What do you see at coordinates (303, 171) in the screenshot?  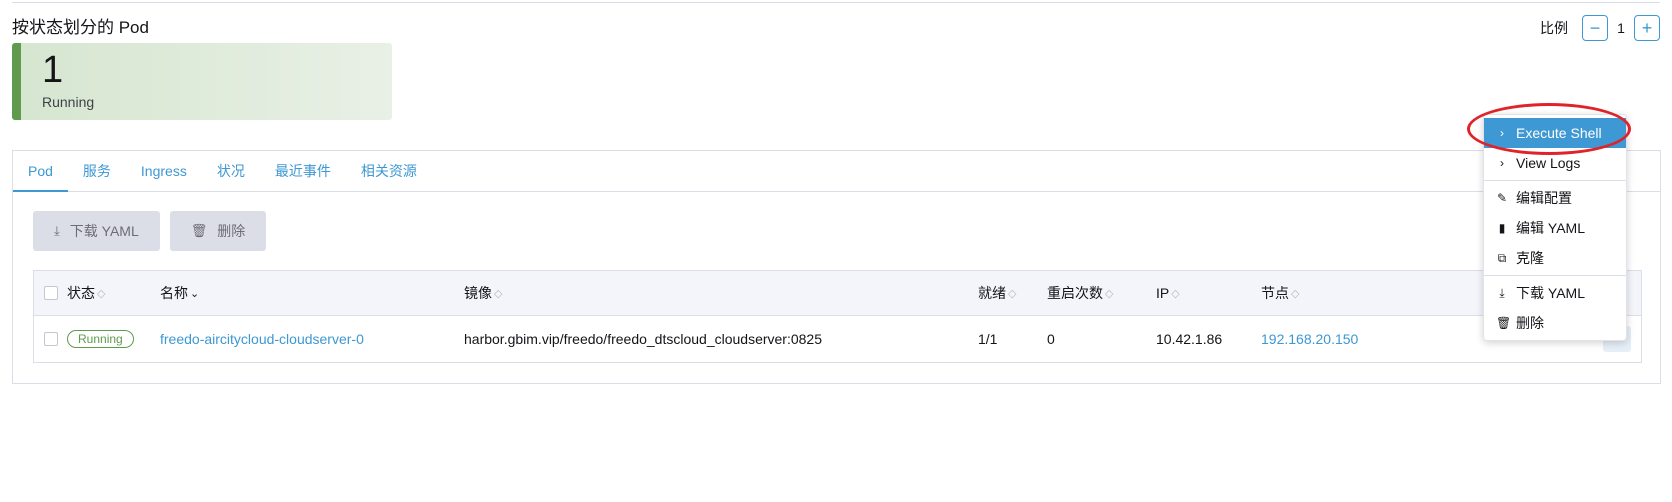 I see `tab-recent-events: 最近事件` at bounding box center [303, 171].